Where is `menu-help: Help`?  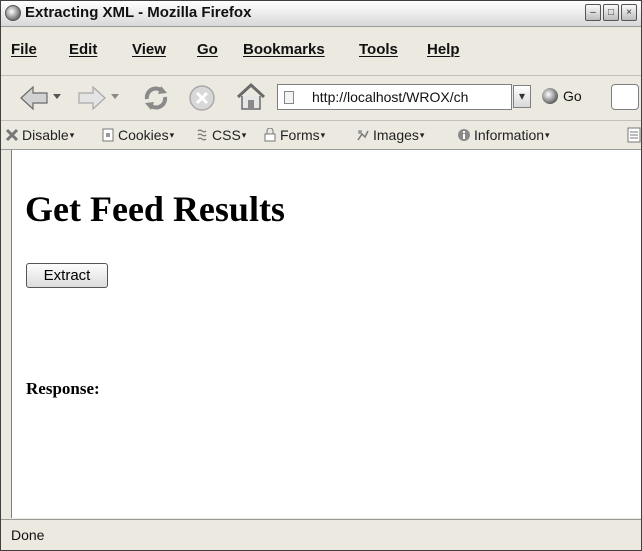 menu-help: Help is located at coordinates (443, 49).